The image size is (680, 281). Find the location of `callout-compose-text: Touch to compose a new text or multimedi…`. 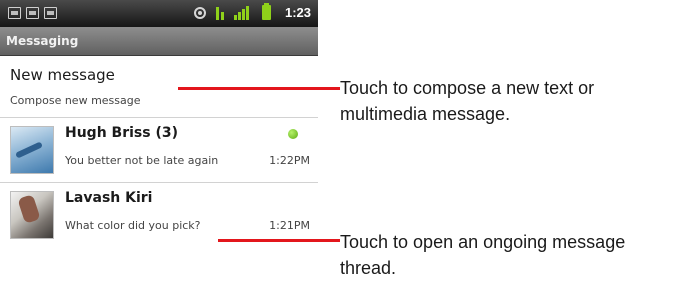

callout-compose-text: Touch to compose a new text or multimedi… is located at coordinates (467, 101).